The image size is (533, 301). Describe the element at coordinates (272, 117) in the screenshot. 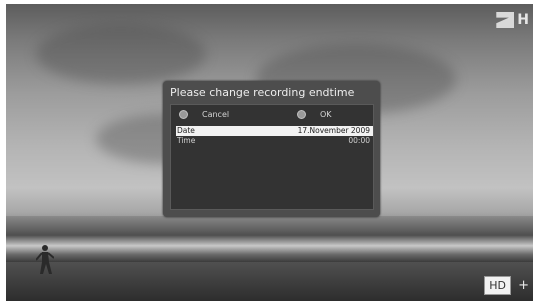

I see `dialog-button-row: Cancel OK` at that location.